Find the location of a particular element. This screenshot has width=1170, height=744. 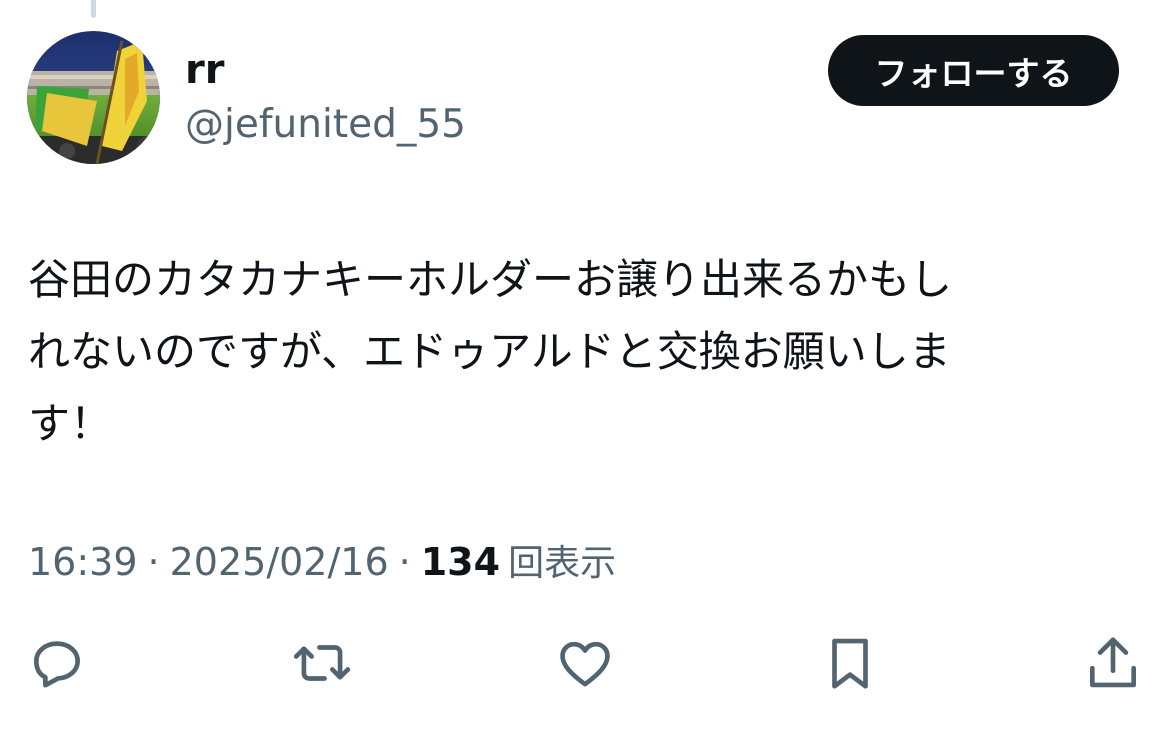

like-icon is located at coordinates (585, 664).